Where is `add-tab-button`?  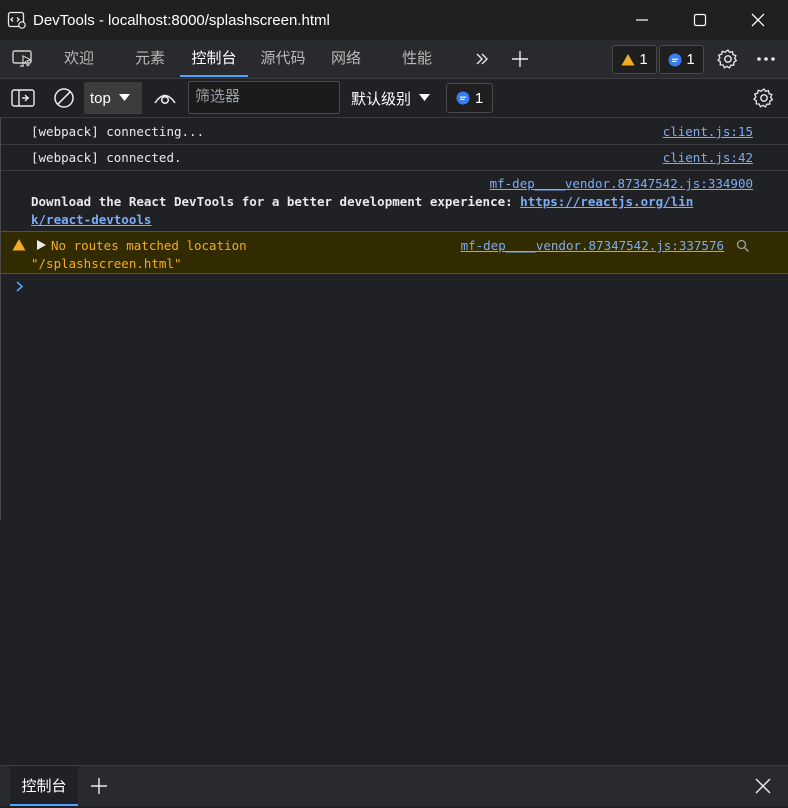 add-tab-button is located at coordinates (520, 59).